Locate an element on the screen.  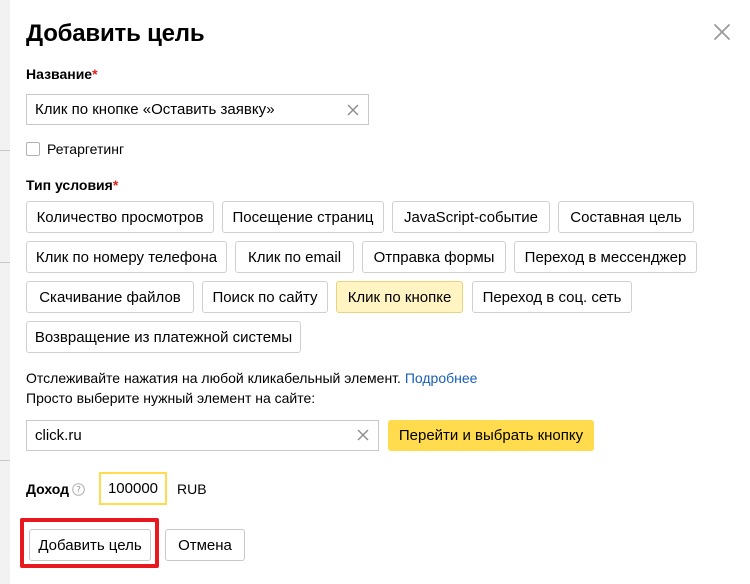
currency-label: RUB is located at coordinates (192, 489).